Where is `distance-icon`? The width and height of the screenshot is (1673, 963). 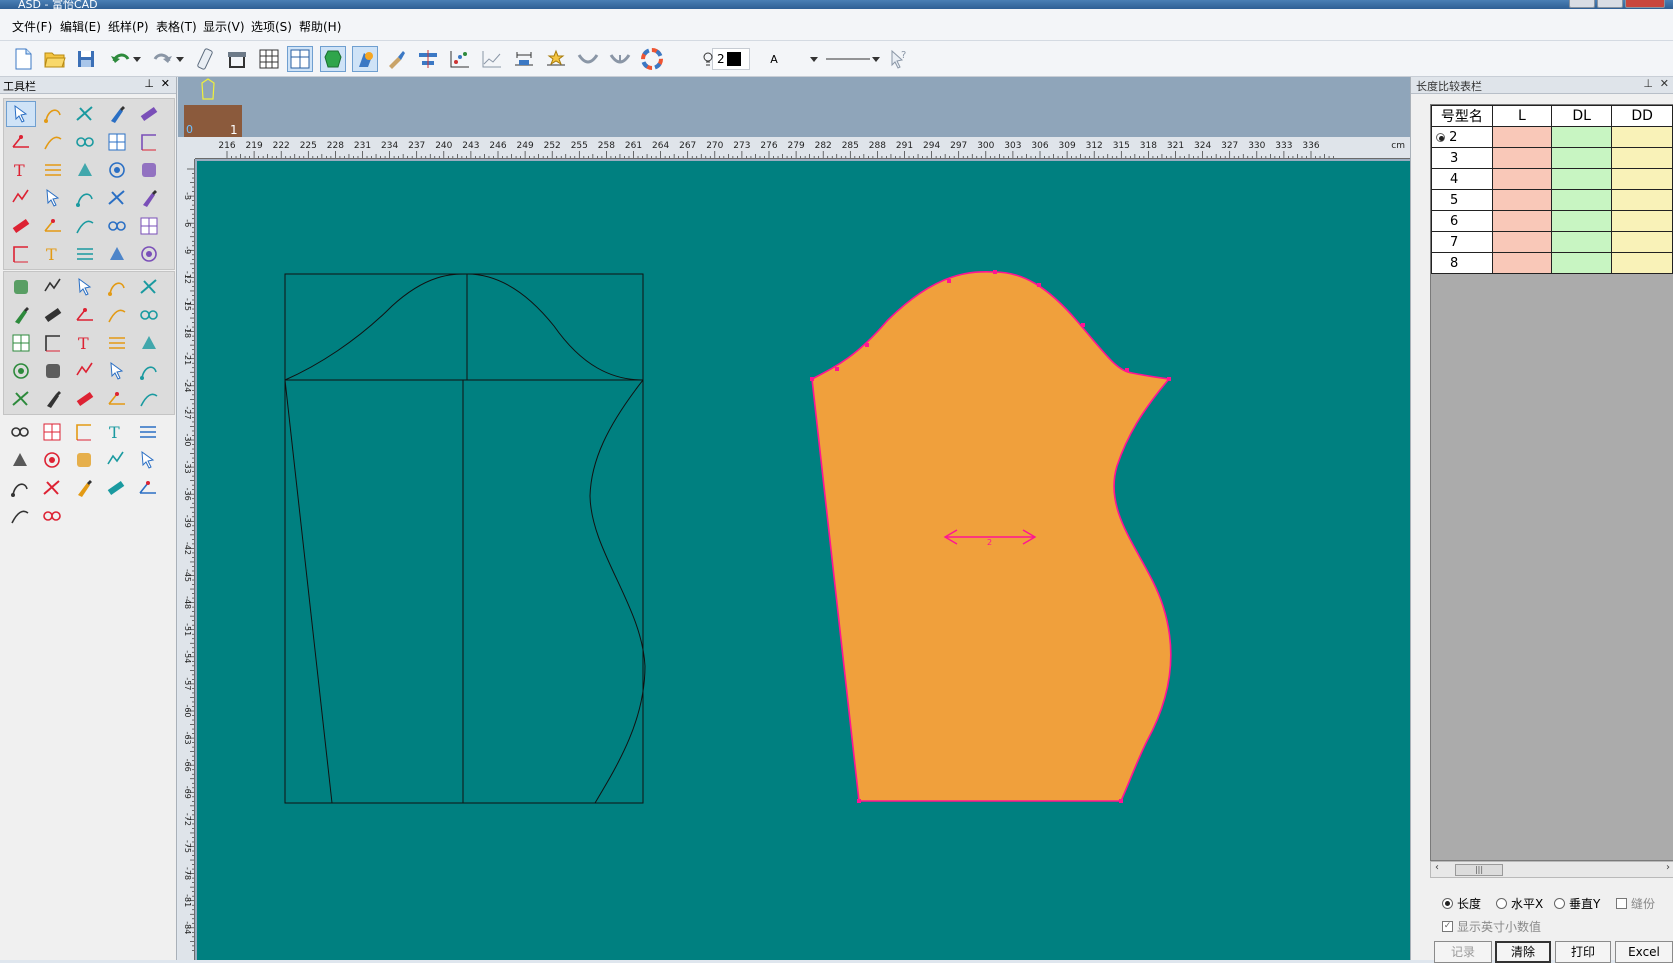 distance-icon is located at coordinates (524, 59).